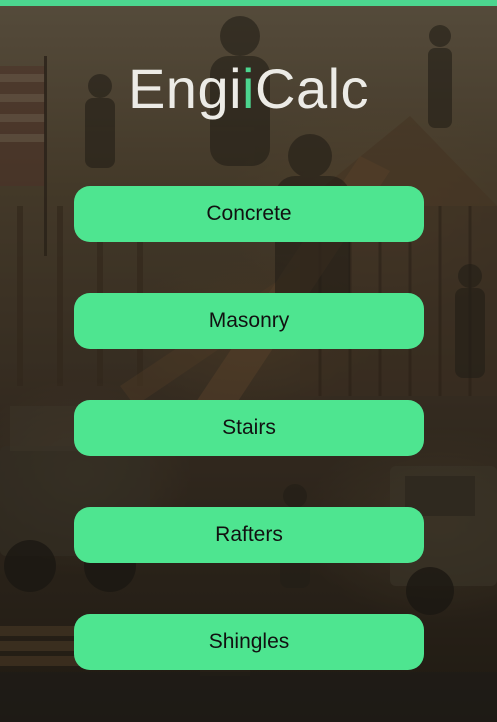 The width and height of the screenshot is (497, 722). I want to click on title-accent-letter: i, so click(248, 88).